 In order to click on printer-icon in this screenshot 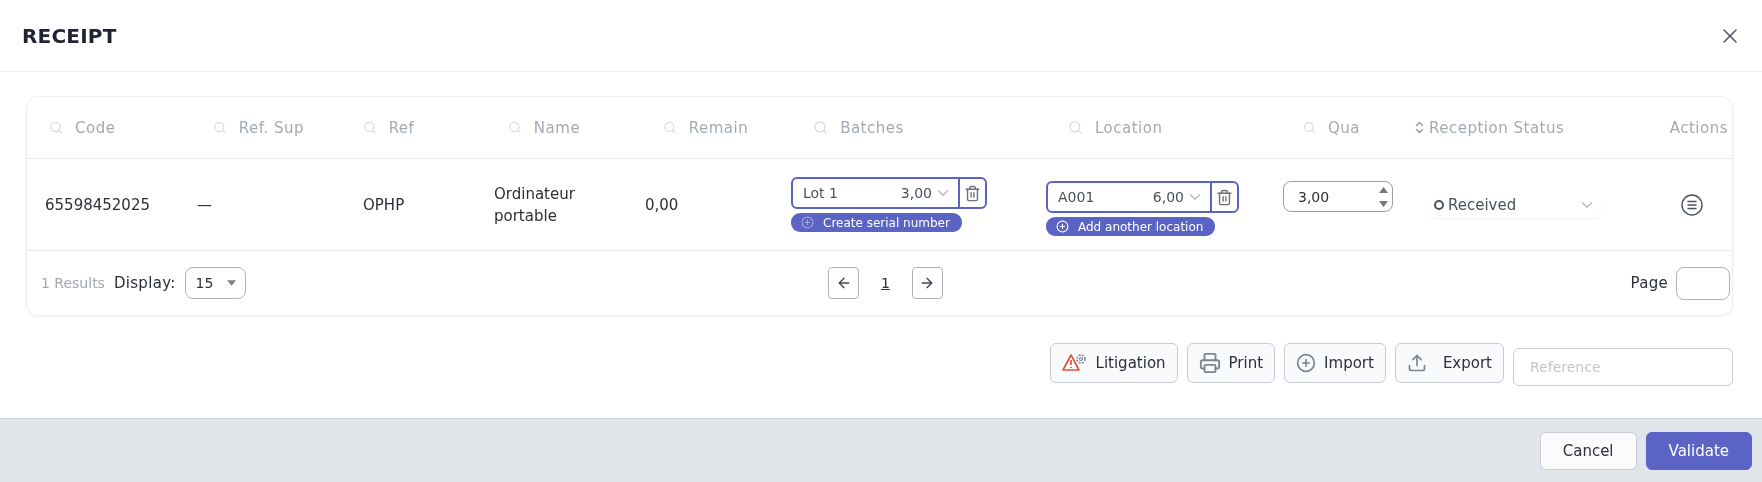, I will do `click(1209, 363)`.